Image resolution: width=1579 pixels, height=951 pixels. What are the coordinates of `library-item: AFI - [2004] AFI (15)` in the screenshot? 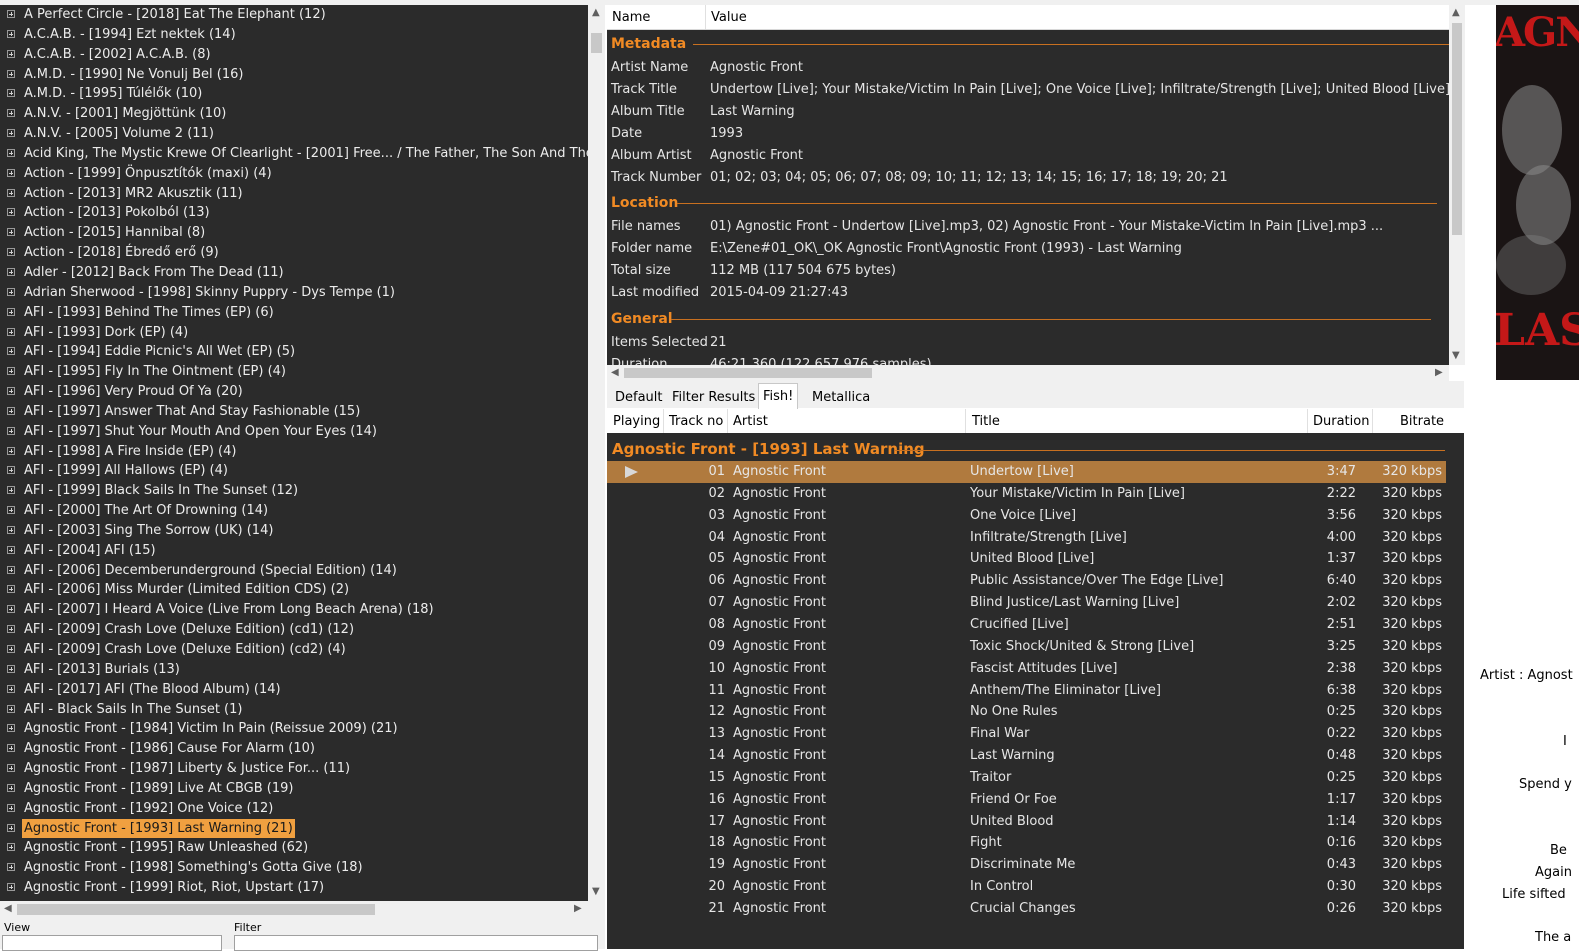 It's located at (294, 551).